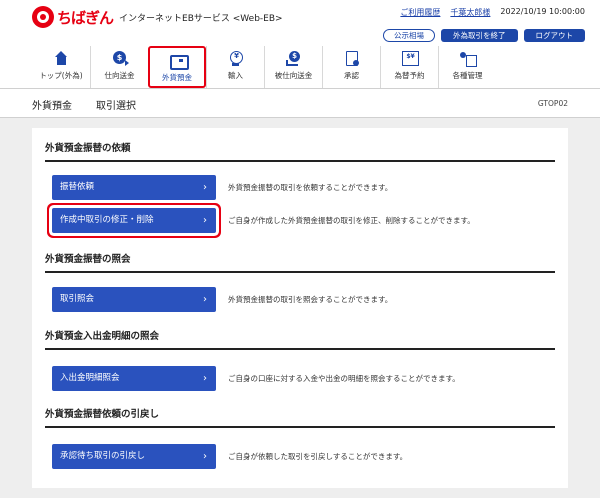 The height and width of the screenshot is (498, 600). What do you see at coordinates (351, 75) in the screenshot?
I see `nav-label: 承認` at bounding box center [351, 75].